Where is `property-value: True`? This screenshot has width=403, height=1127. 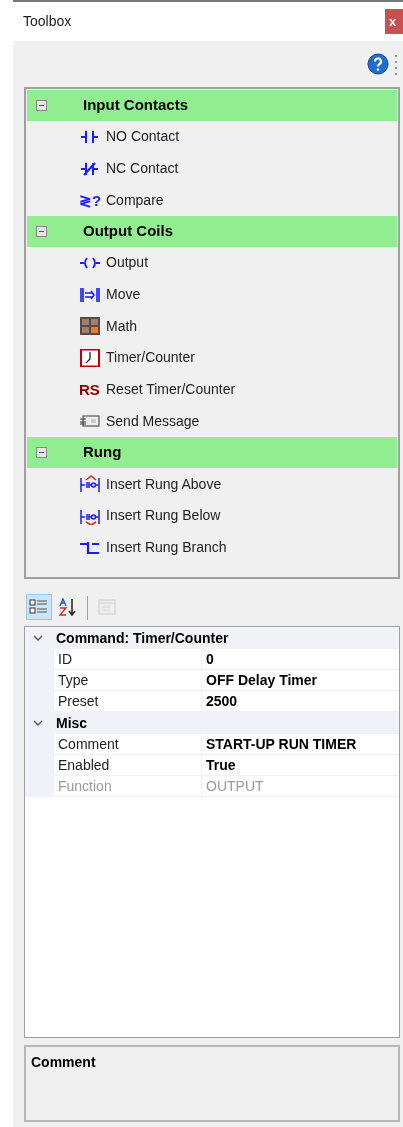 property-value: True is located at coordinates (300, 765).